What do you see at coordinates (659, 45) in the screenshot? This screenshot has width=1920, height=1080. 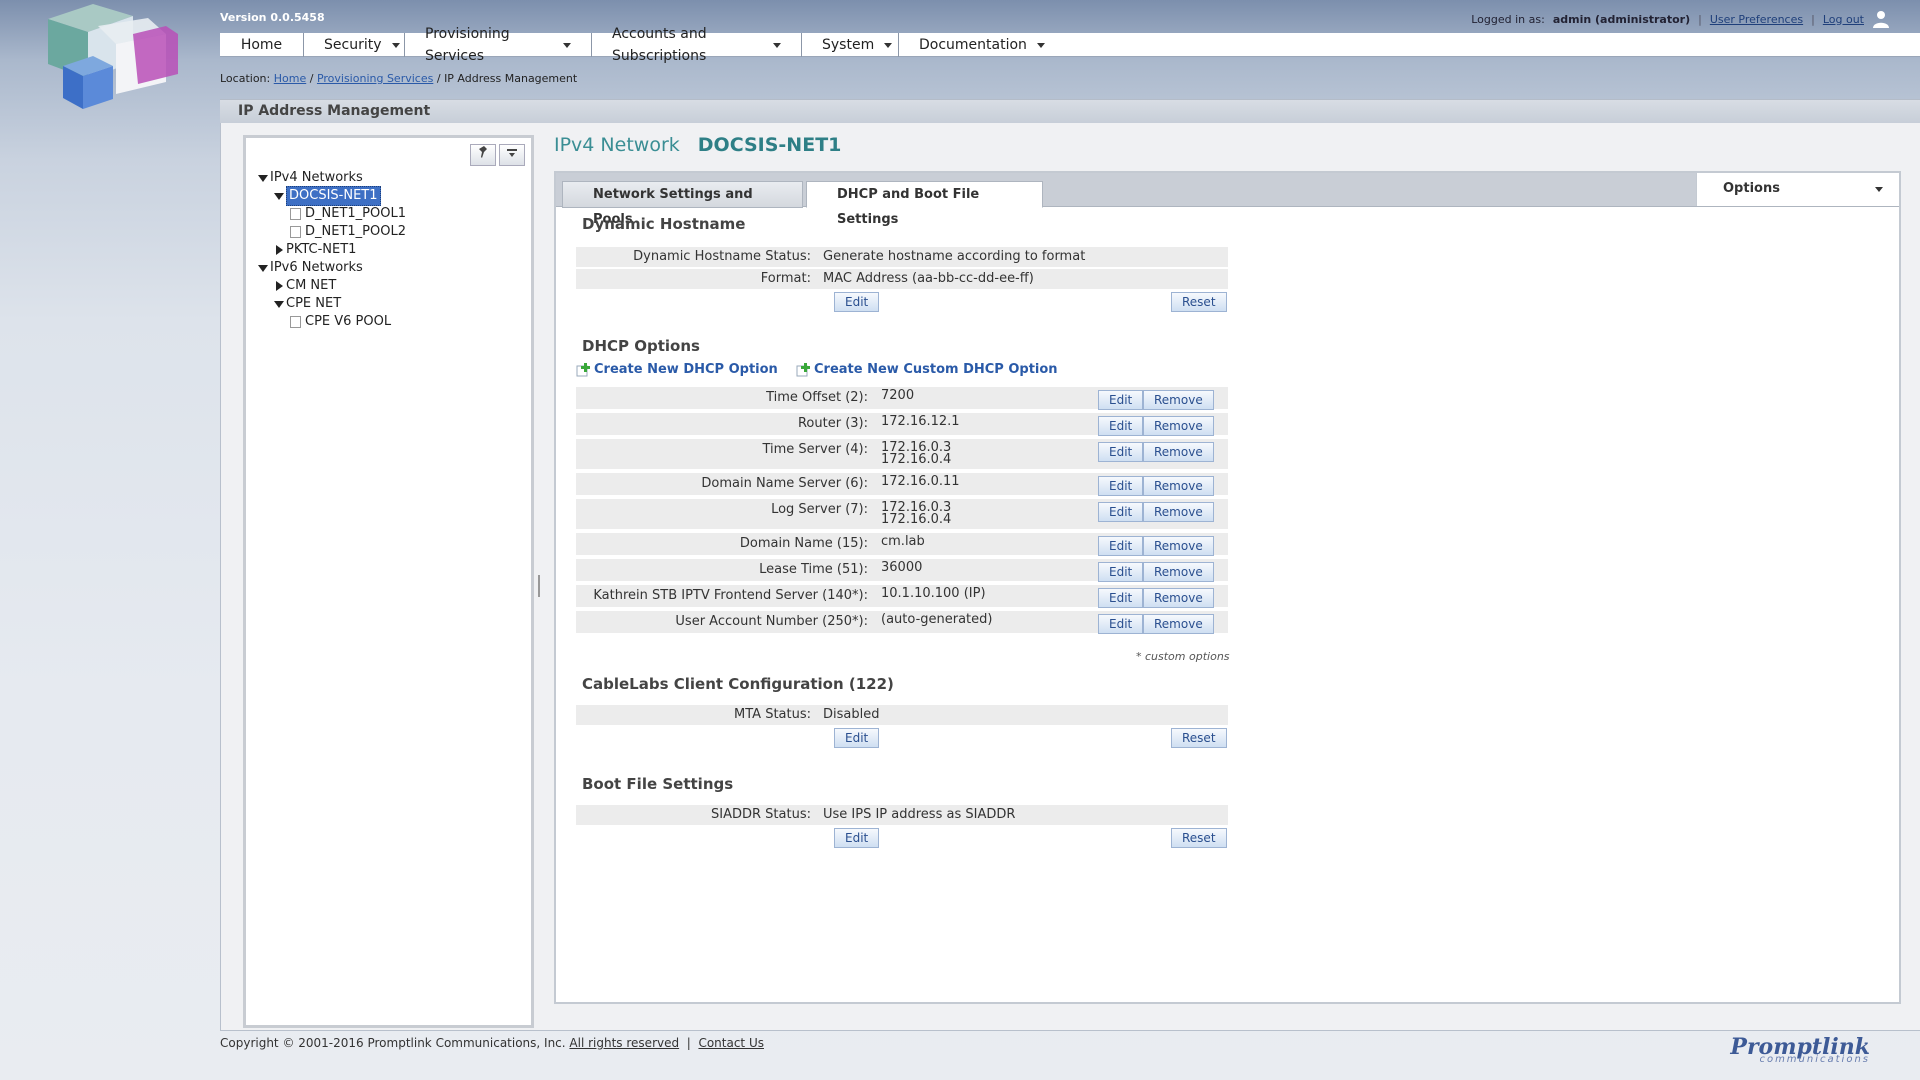 I see `nav-accounts-label: Accounts and Subscriptions` at bounding box center [659, 45].